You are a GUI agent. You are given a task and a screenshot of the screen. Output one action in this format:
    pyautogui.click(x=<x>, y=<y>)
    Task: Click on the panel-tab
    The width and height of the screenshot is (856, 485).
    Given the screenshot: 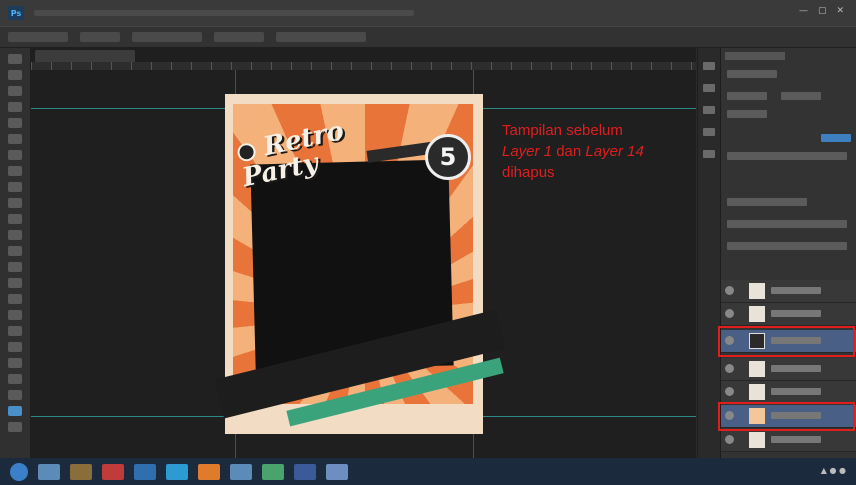 What is the action you would take?
    pyautogui.click(x=755, y=56)
    